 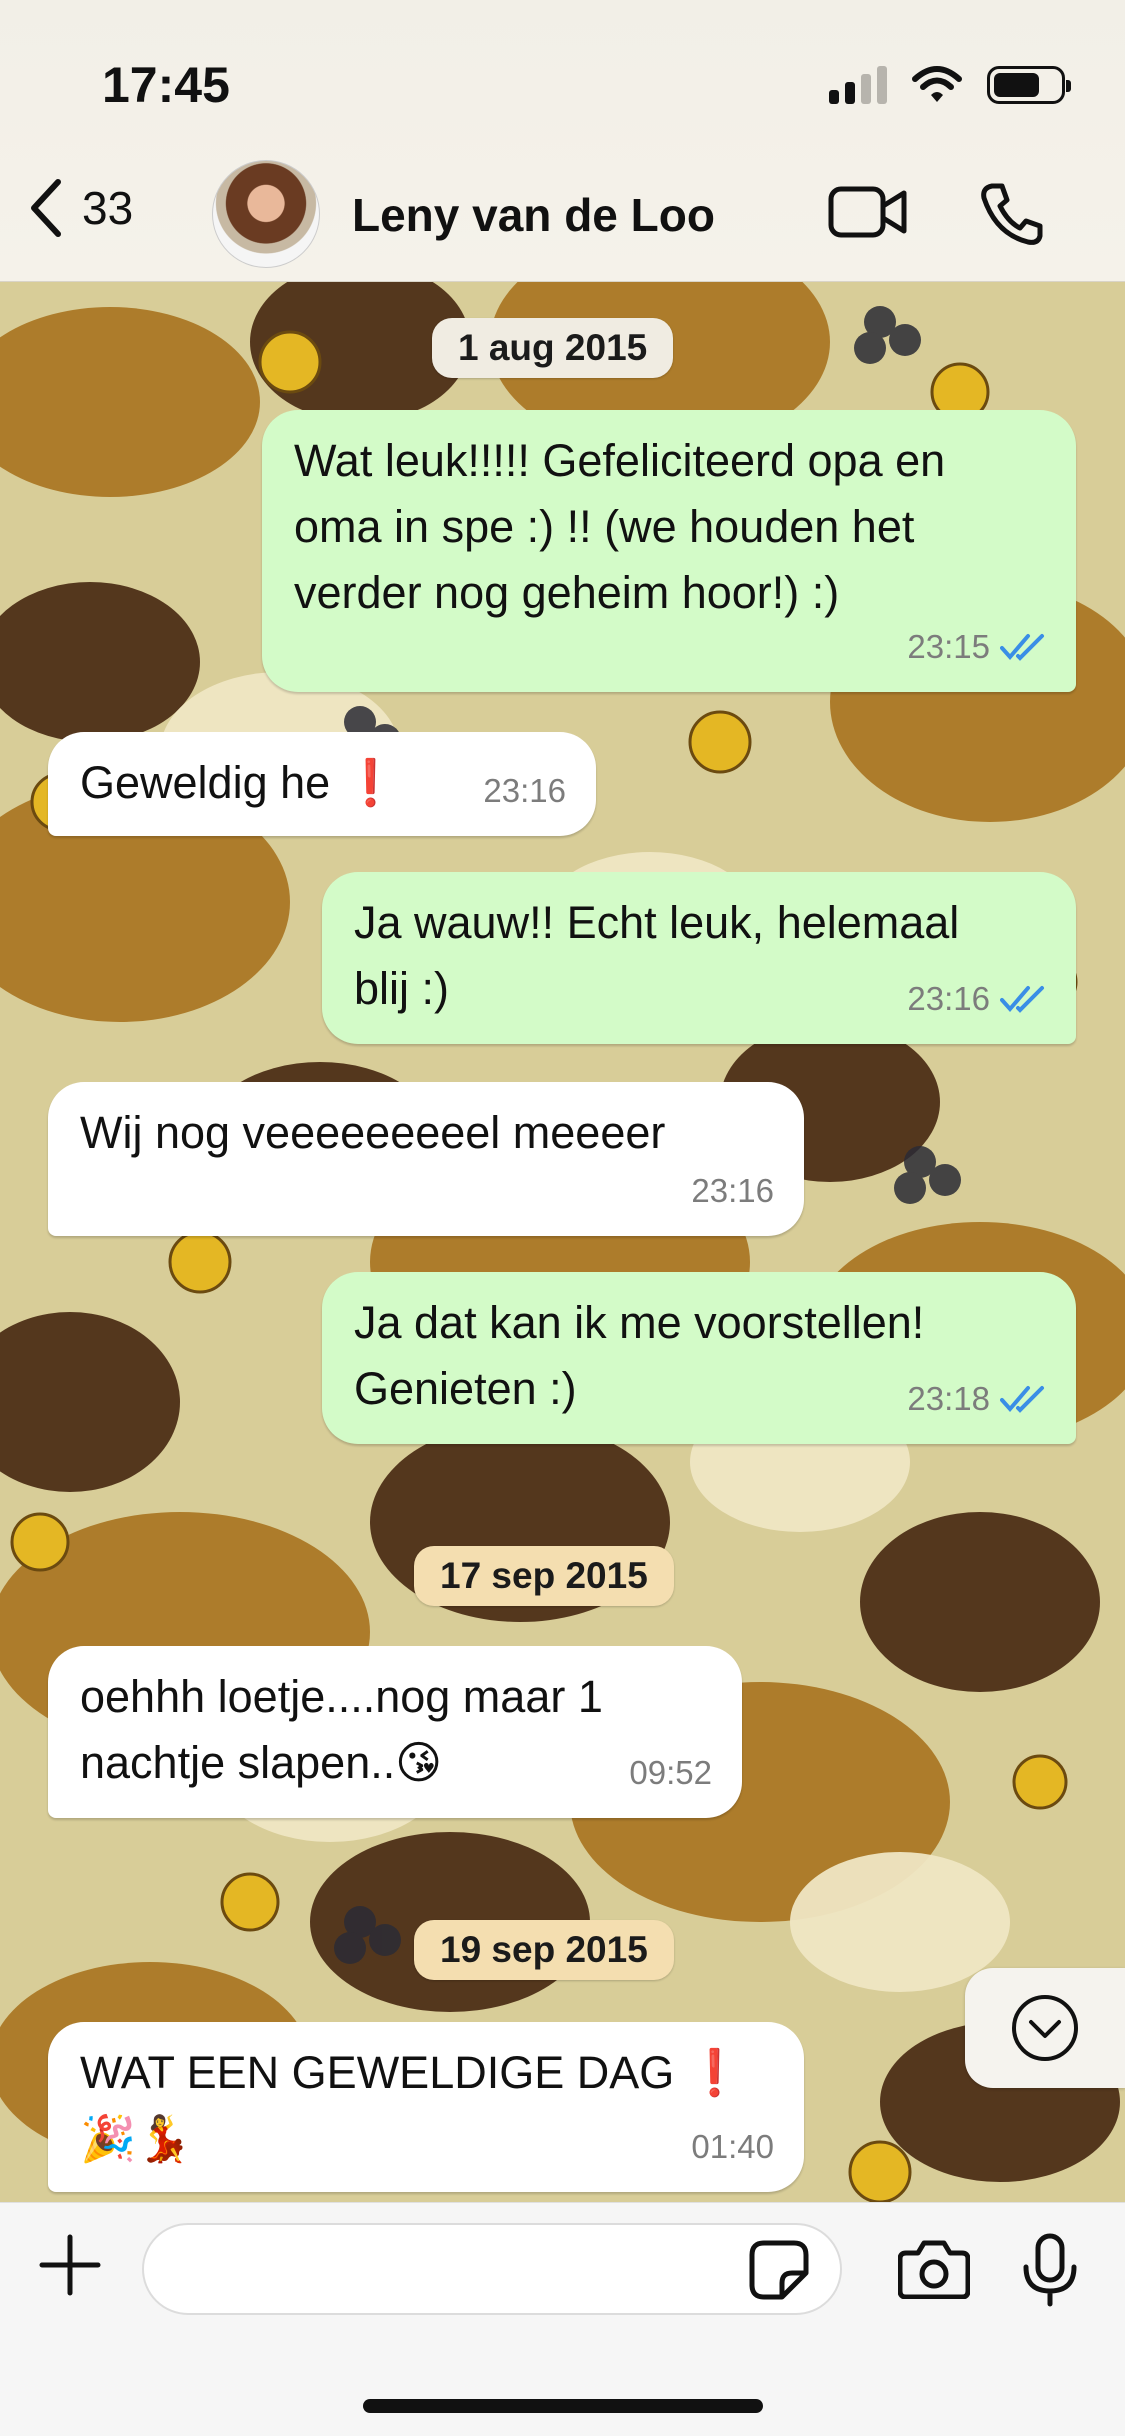 I want to click on date-label: 17 sep 2015, so click(x=544, y=1575).